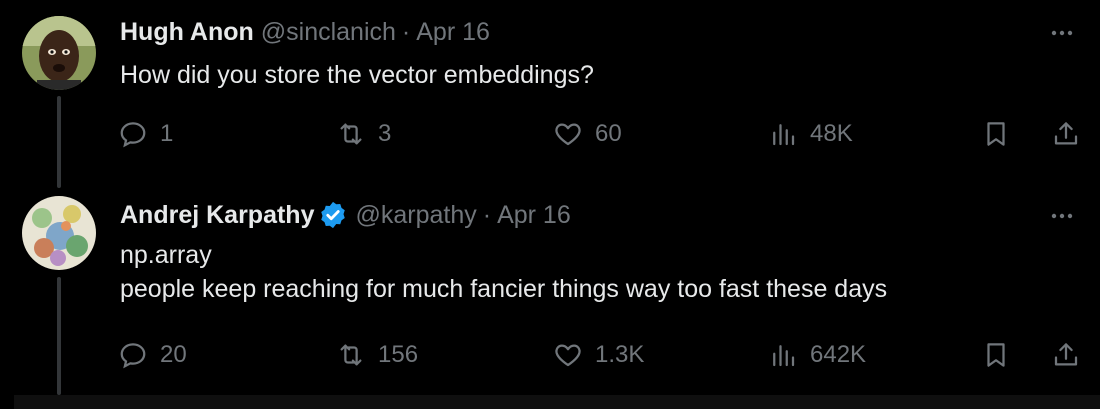 The image size is (1100, 409). I want to click on retweet-button: 156, so click(377, 355).